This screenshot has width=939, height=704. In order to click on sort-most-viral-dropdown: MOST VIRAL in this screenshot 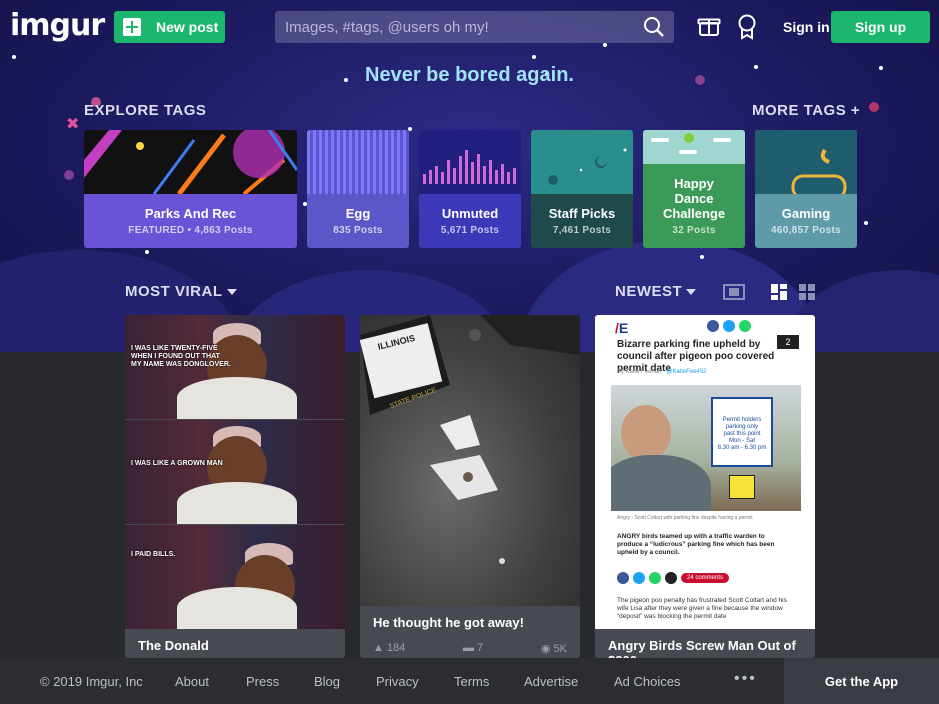, I will do `click(181, 291)`.